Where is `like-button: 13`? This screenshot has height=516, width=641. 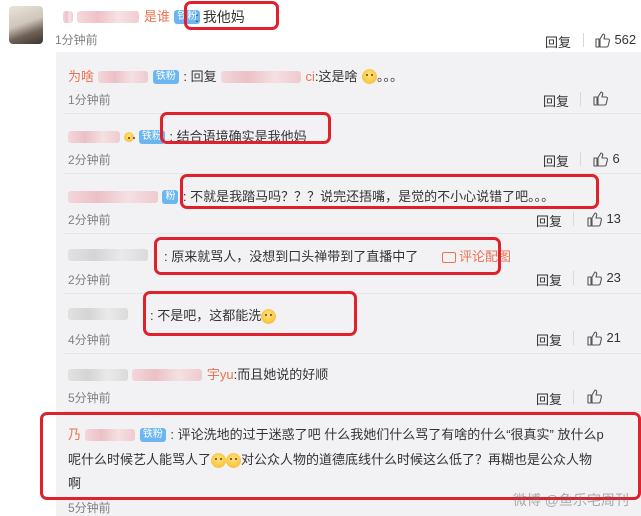 like-button: 13 is located at coordinates (603, 219).